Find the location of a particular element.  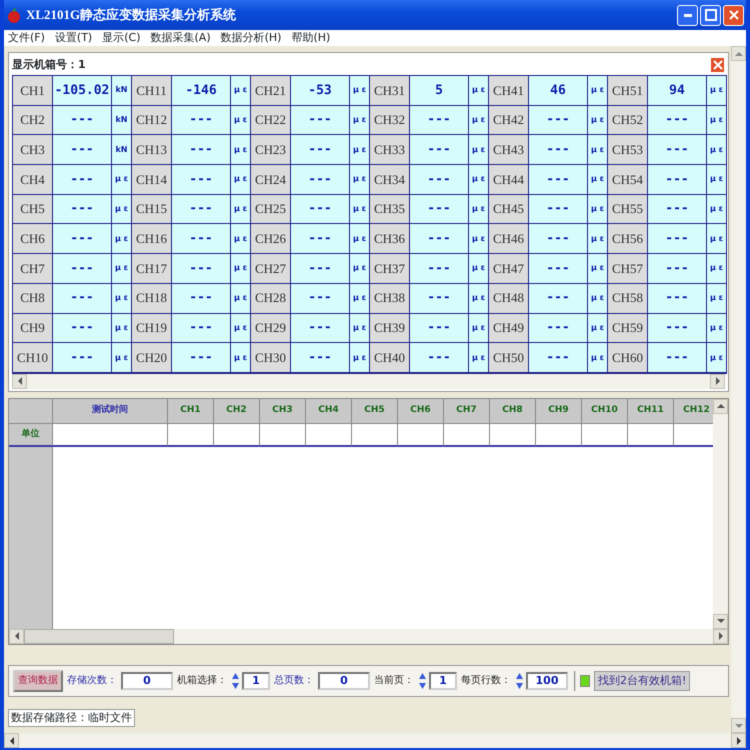

menu-item: 显示(C) is located at coordinates (121, 38).